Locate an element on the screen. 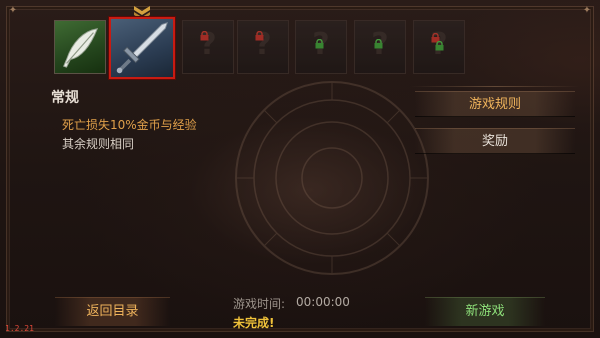  completion-status: 未完成! is located at coordinates (254, 323).